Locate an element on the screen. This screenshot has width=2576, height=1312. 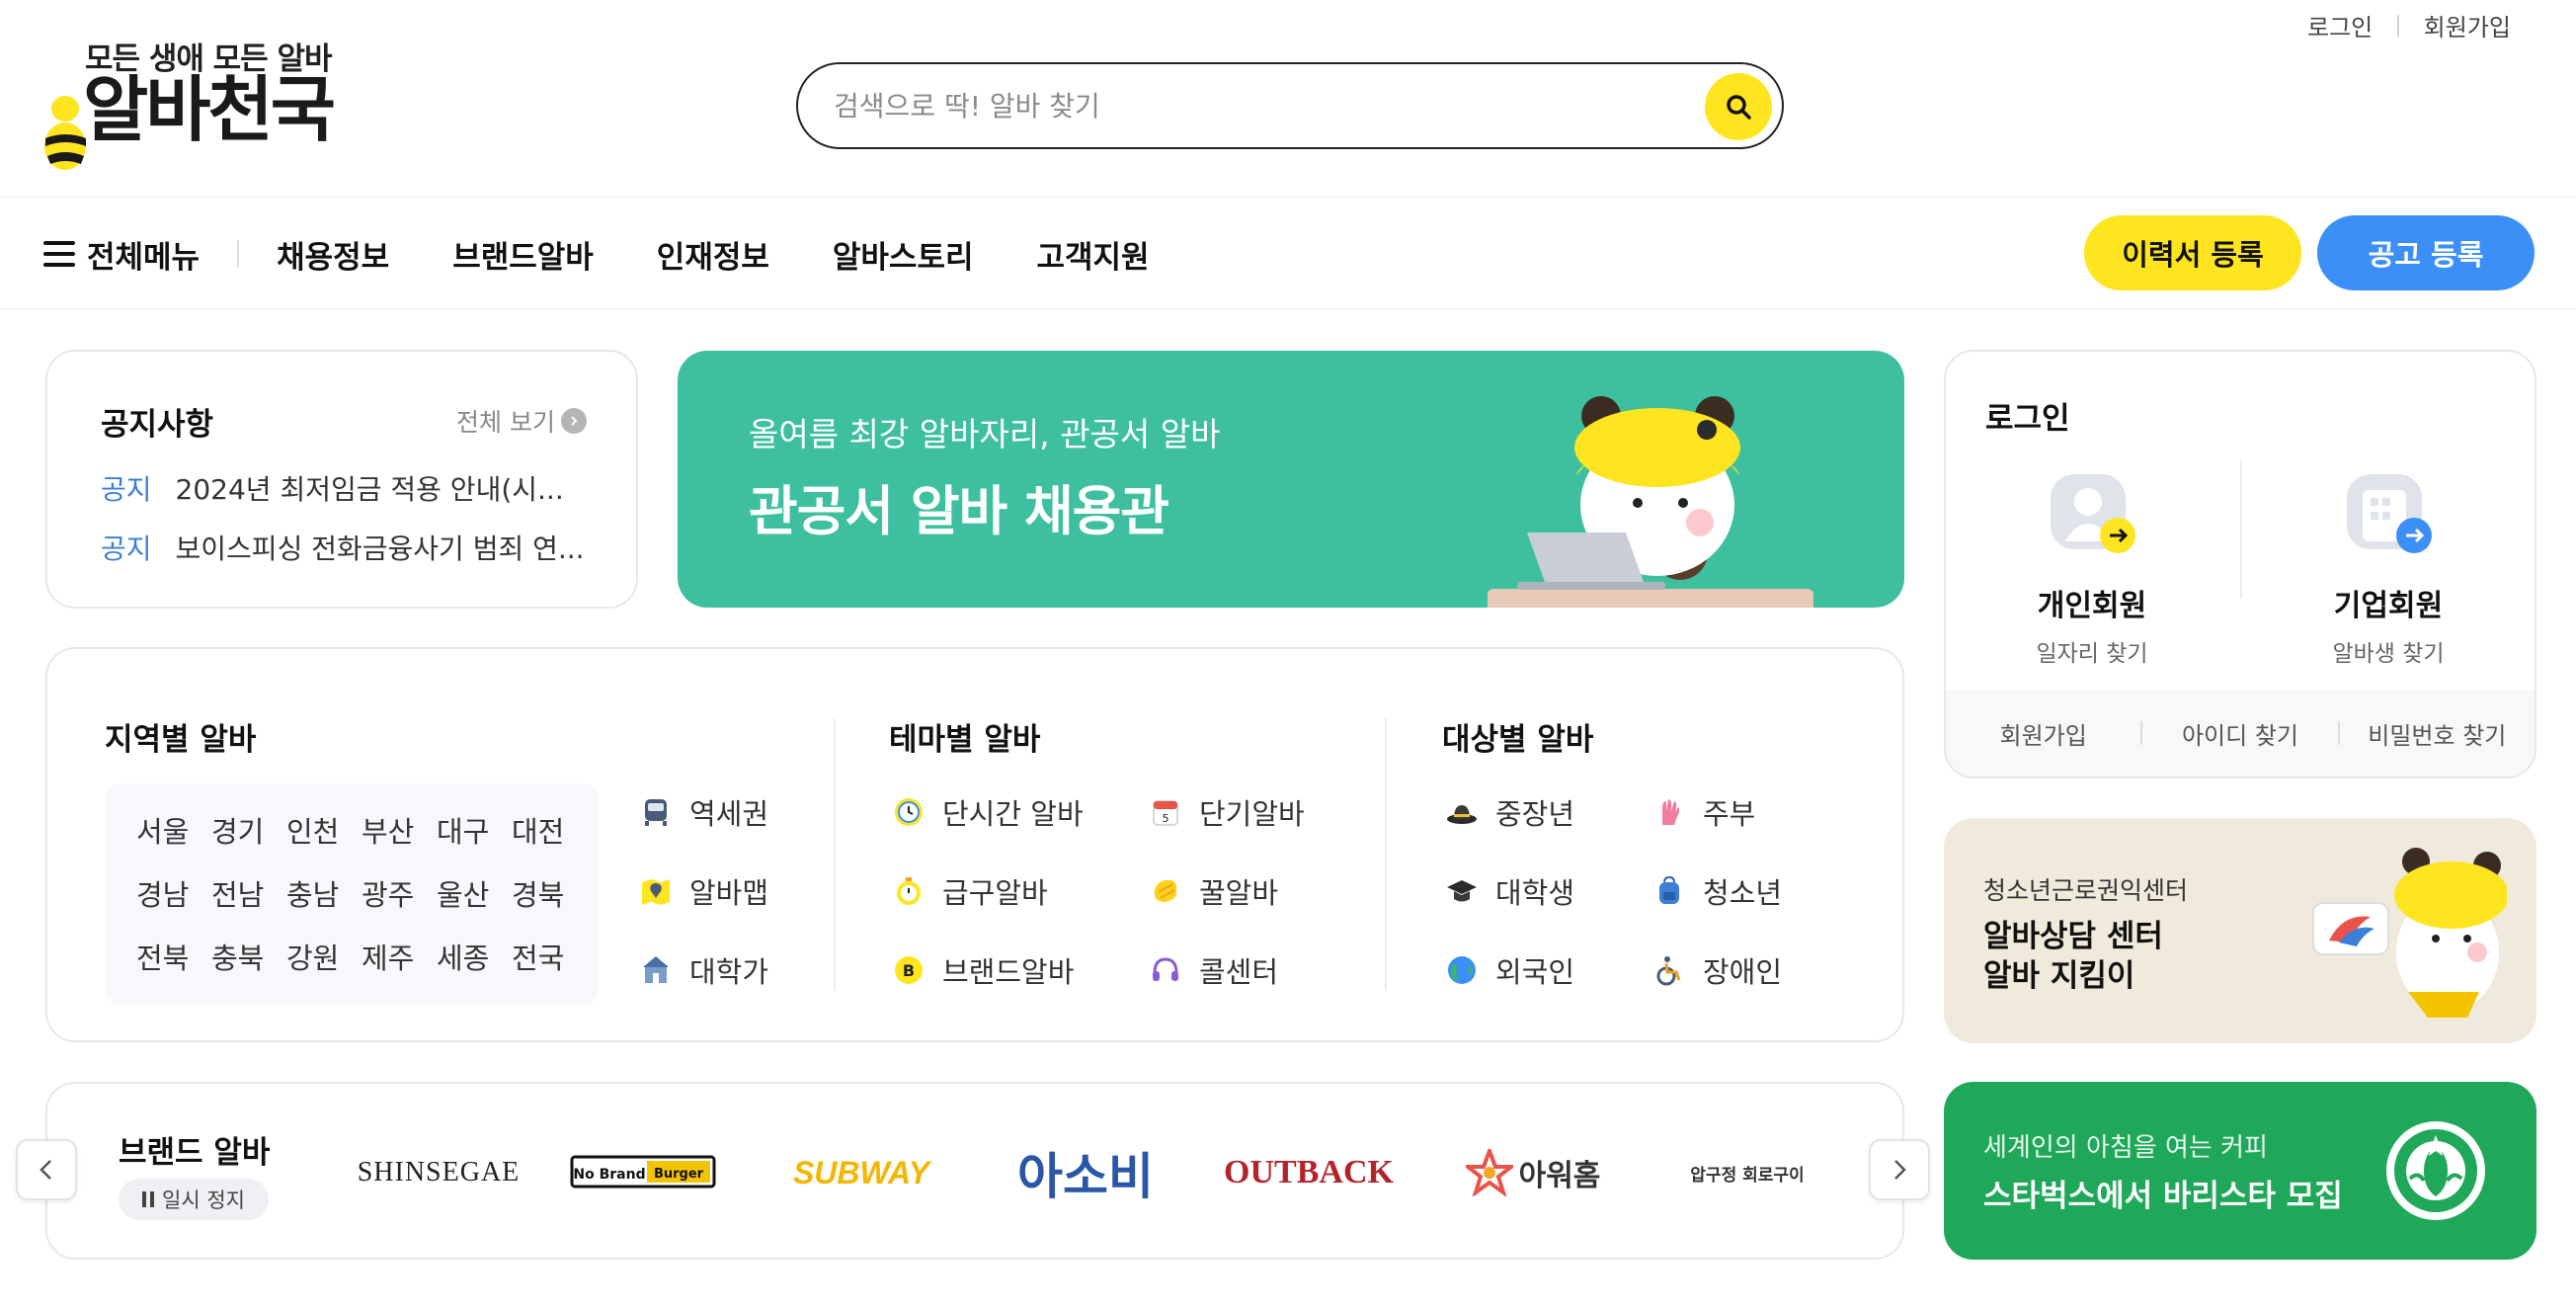
pause-button: 일시 정지 is located at coordinates (194, 1199).